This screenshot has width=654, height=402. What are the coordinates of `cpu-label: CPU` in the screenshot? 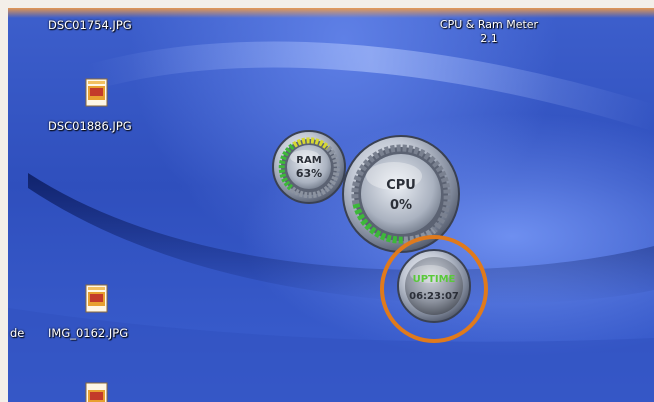 It's located at (401, 185).